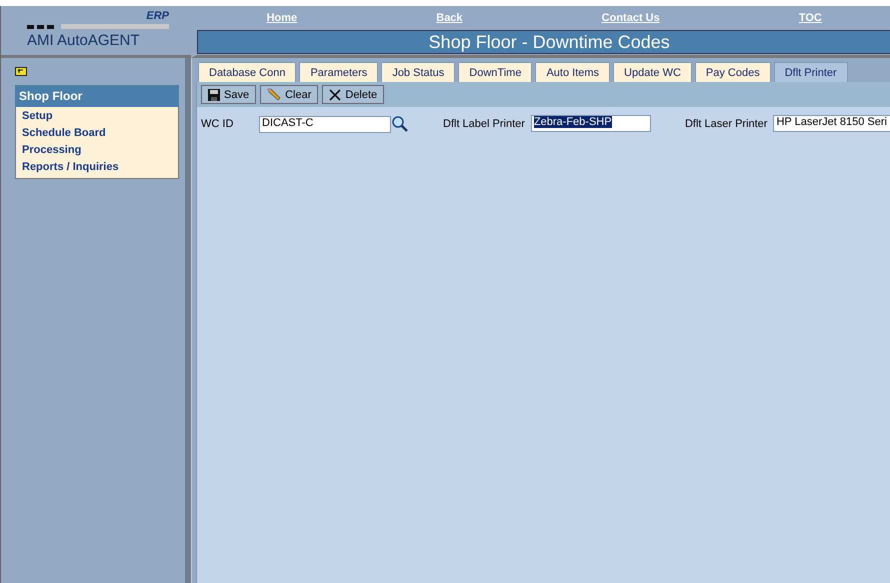  I want to click on tab: Auto Items, so click(572, 72).